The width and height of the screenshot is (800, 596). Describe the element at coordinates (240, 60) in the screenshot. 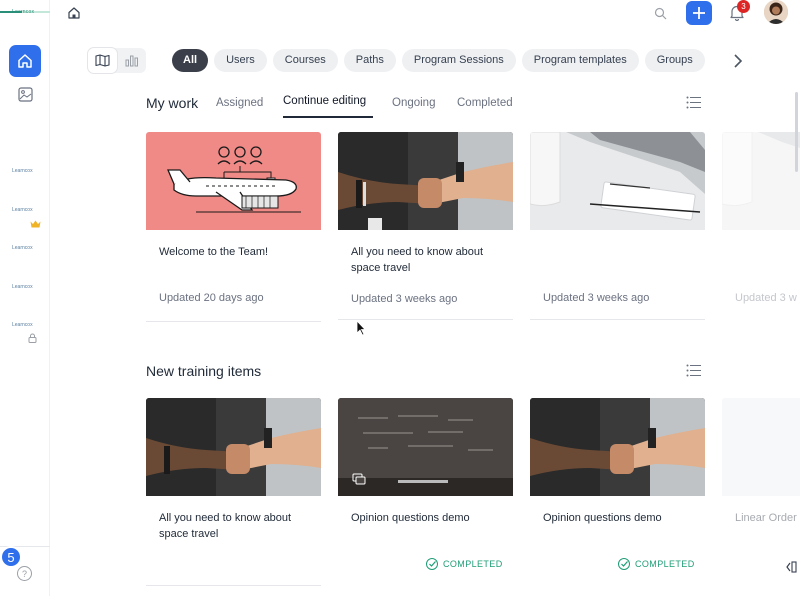

I see `chip-users: Users` at that location.